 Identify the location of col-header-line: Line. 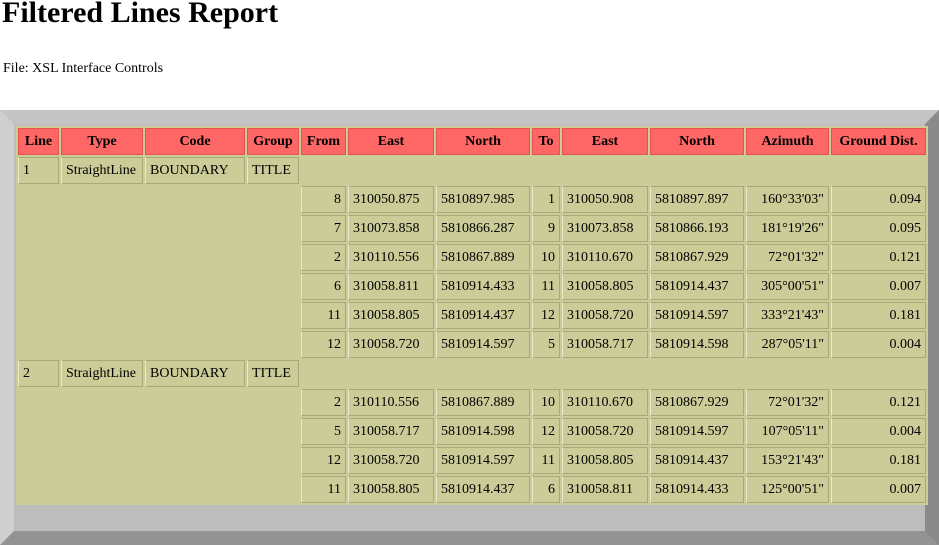
(38, 141).